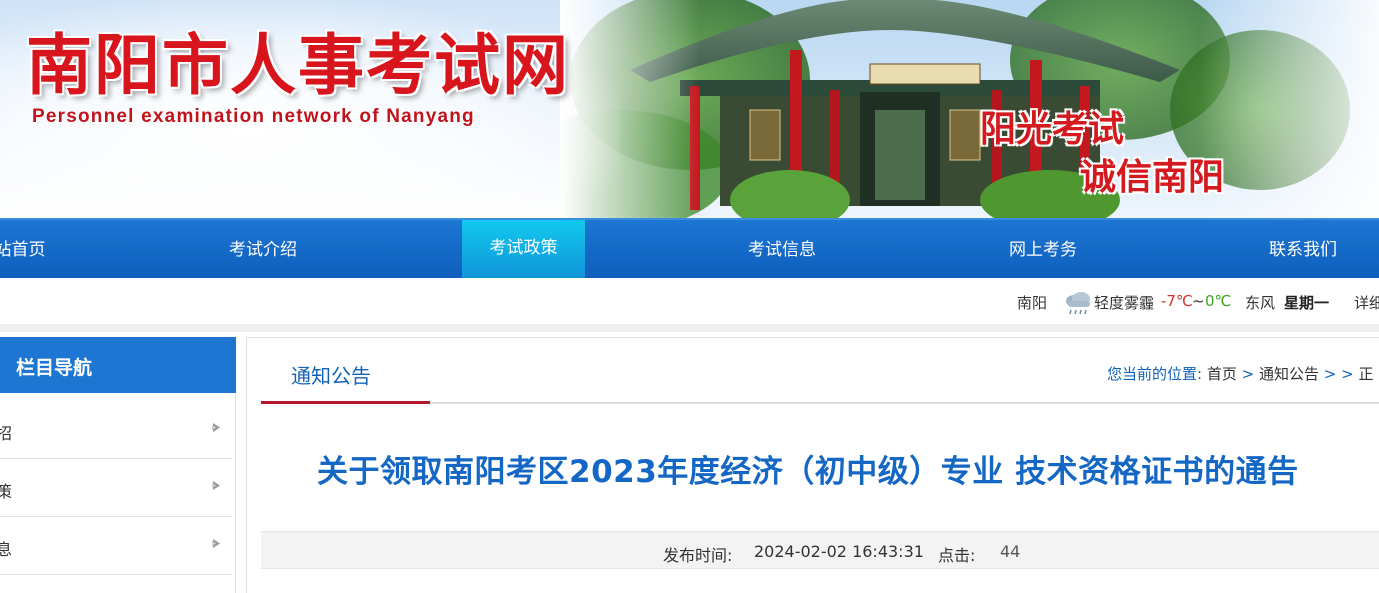 The width and height of the screenshot is (1379, 593). What do you see at coordinates (6, 433) in the screenshot?
I see `sidebar-item-label: 招` at bounding box center [6, 433].